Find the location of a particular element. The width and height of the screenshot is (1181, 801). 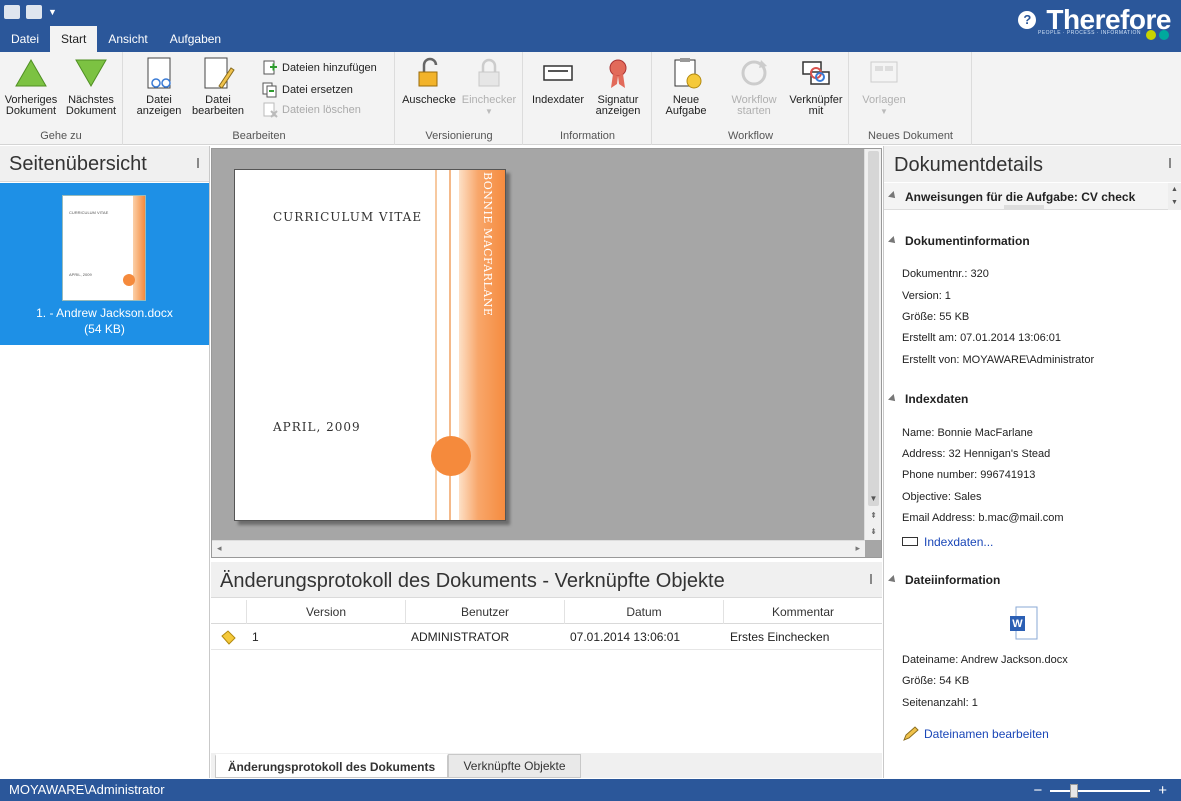

logo-dot-teal is located at coordinates (1164, 35).